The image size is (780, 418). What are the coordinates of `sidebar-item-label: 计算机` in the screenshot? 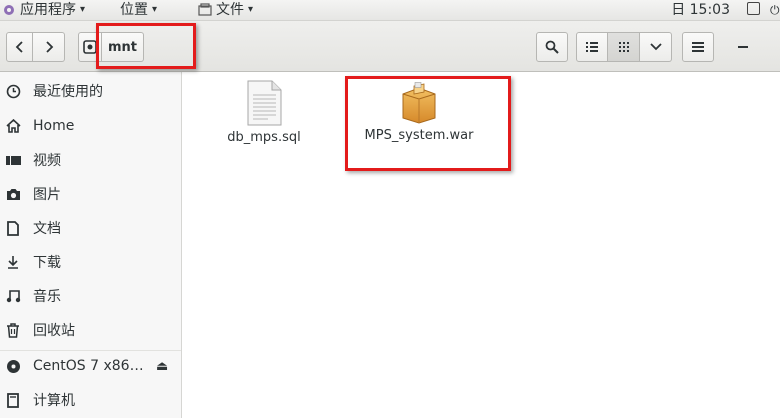 It's located at (54, 401).